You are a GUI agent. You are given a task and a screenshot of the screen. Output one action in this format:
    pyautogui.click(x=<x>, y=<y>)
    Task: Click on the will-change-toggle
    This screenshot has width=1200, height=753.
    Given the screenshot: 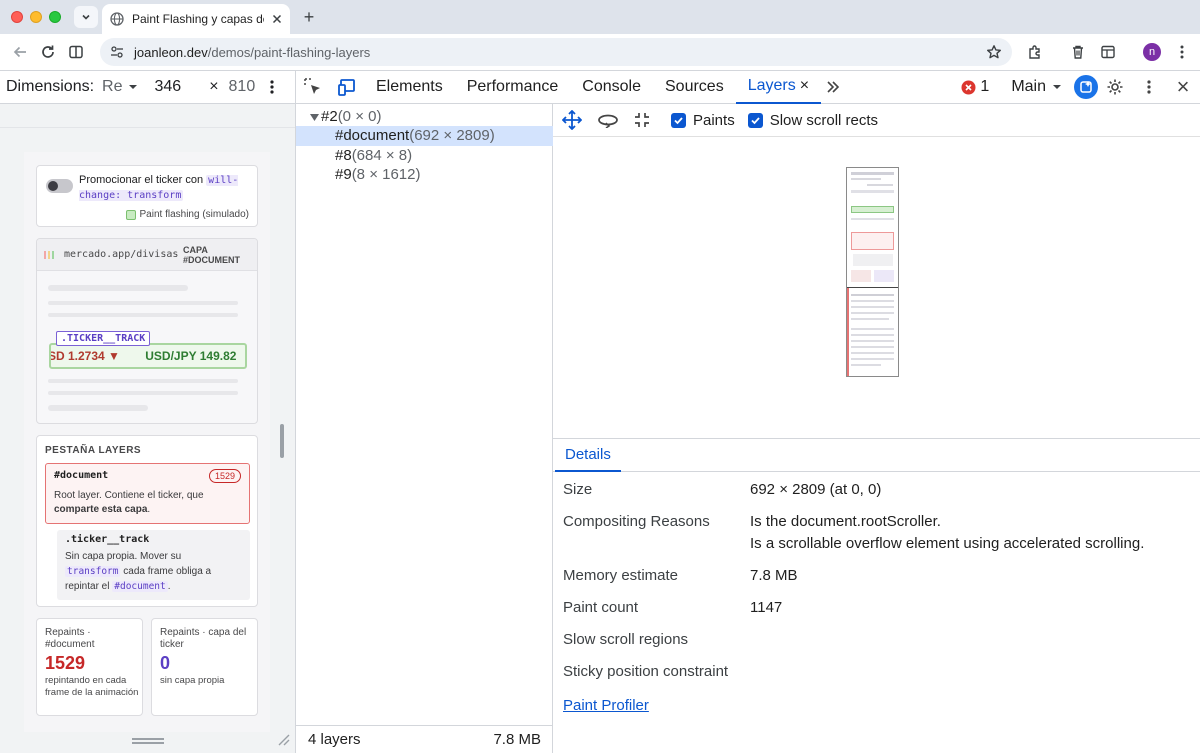 What is the action you would take?
    pyautogui.click(x=59, y=186)
    